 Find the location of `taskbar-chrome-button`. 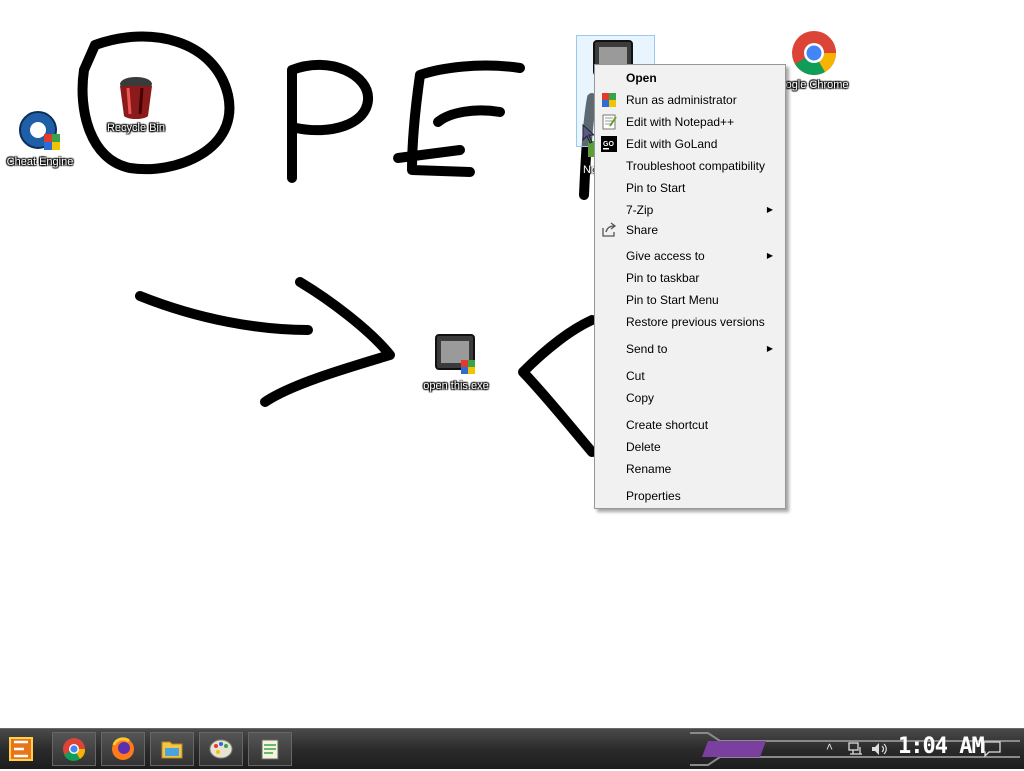

taskbar-chrome-button is located at coordinates (74, 749).